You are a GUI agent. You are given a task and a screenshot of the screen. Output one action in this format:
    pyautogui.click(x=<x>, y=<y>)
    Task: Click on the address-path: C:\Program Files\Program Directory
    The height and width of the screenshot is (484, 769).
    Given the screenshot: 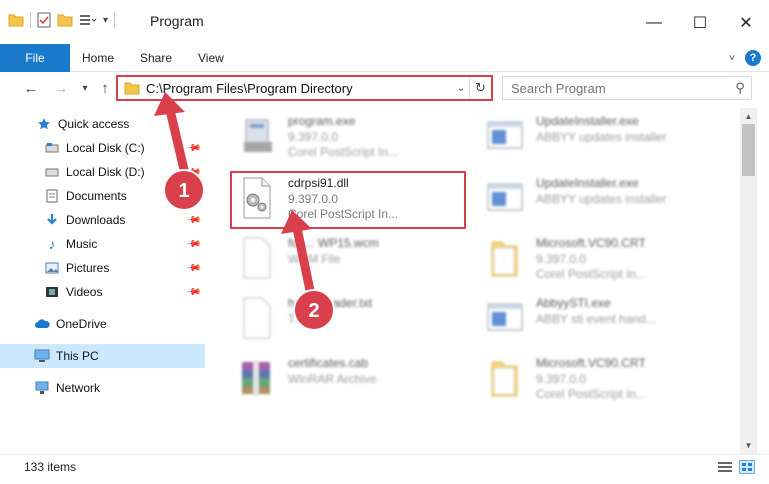 What is the action you would take?
    pyautogui.click(x=299, y=88)
    